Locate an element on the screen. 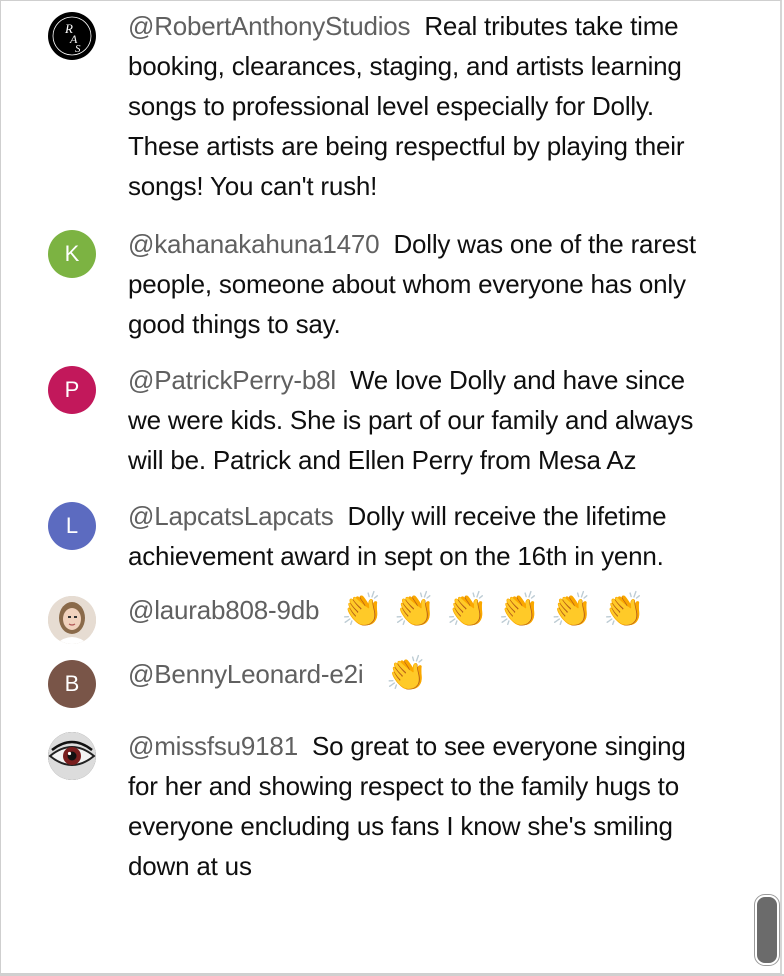 This screenshot has height=976, width=784. comment-body: @BennyLeonard-e2i 👏 is located at coordinates (415, 674).